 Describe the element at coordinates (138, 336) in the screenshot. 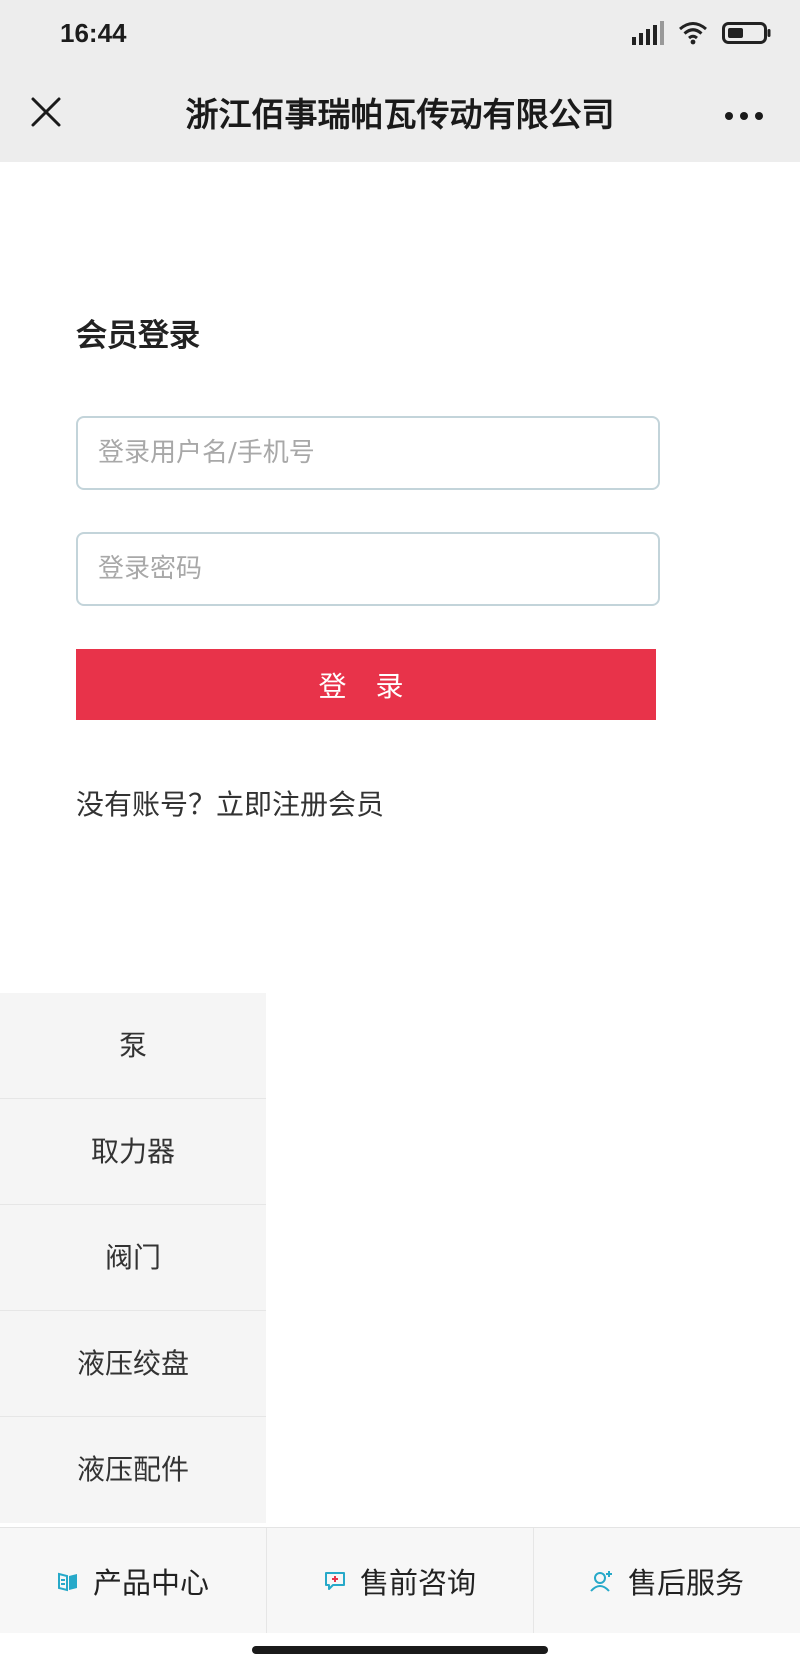

I see `login-heading: 会员登录` at that location.